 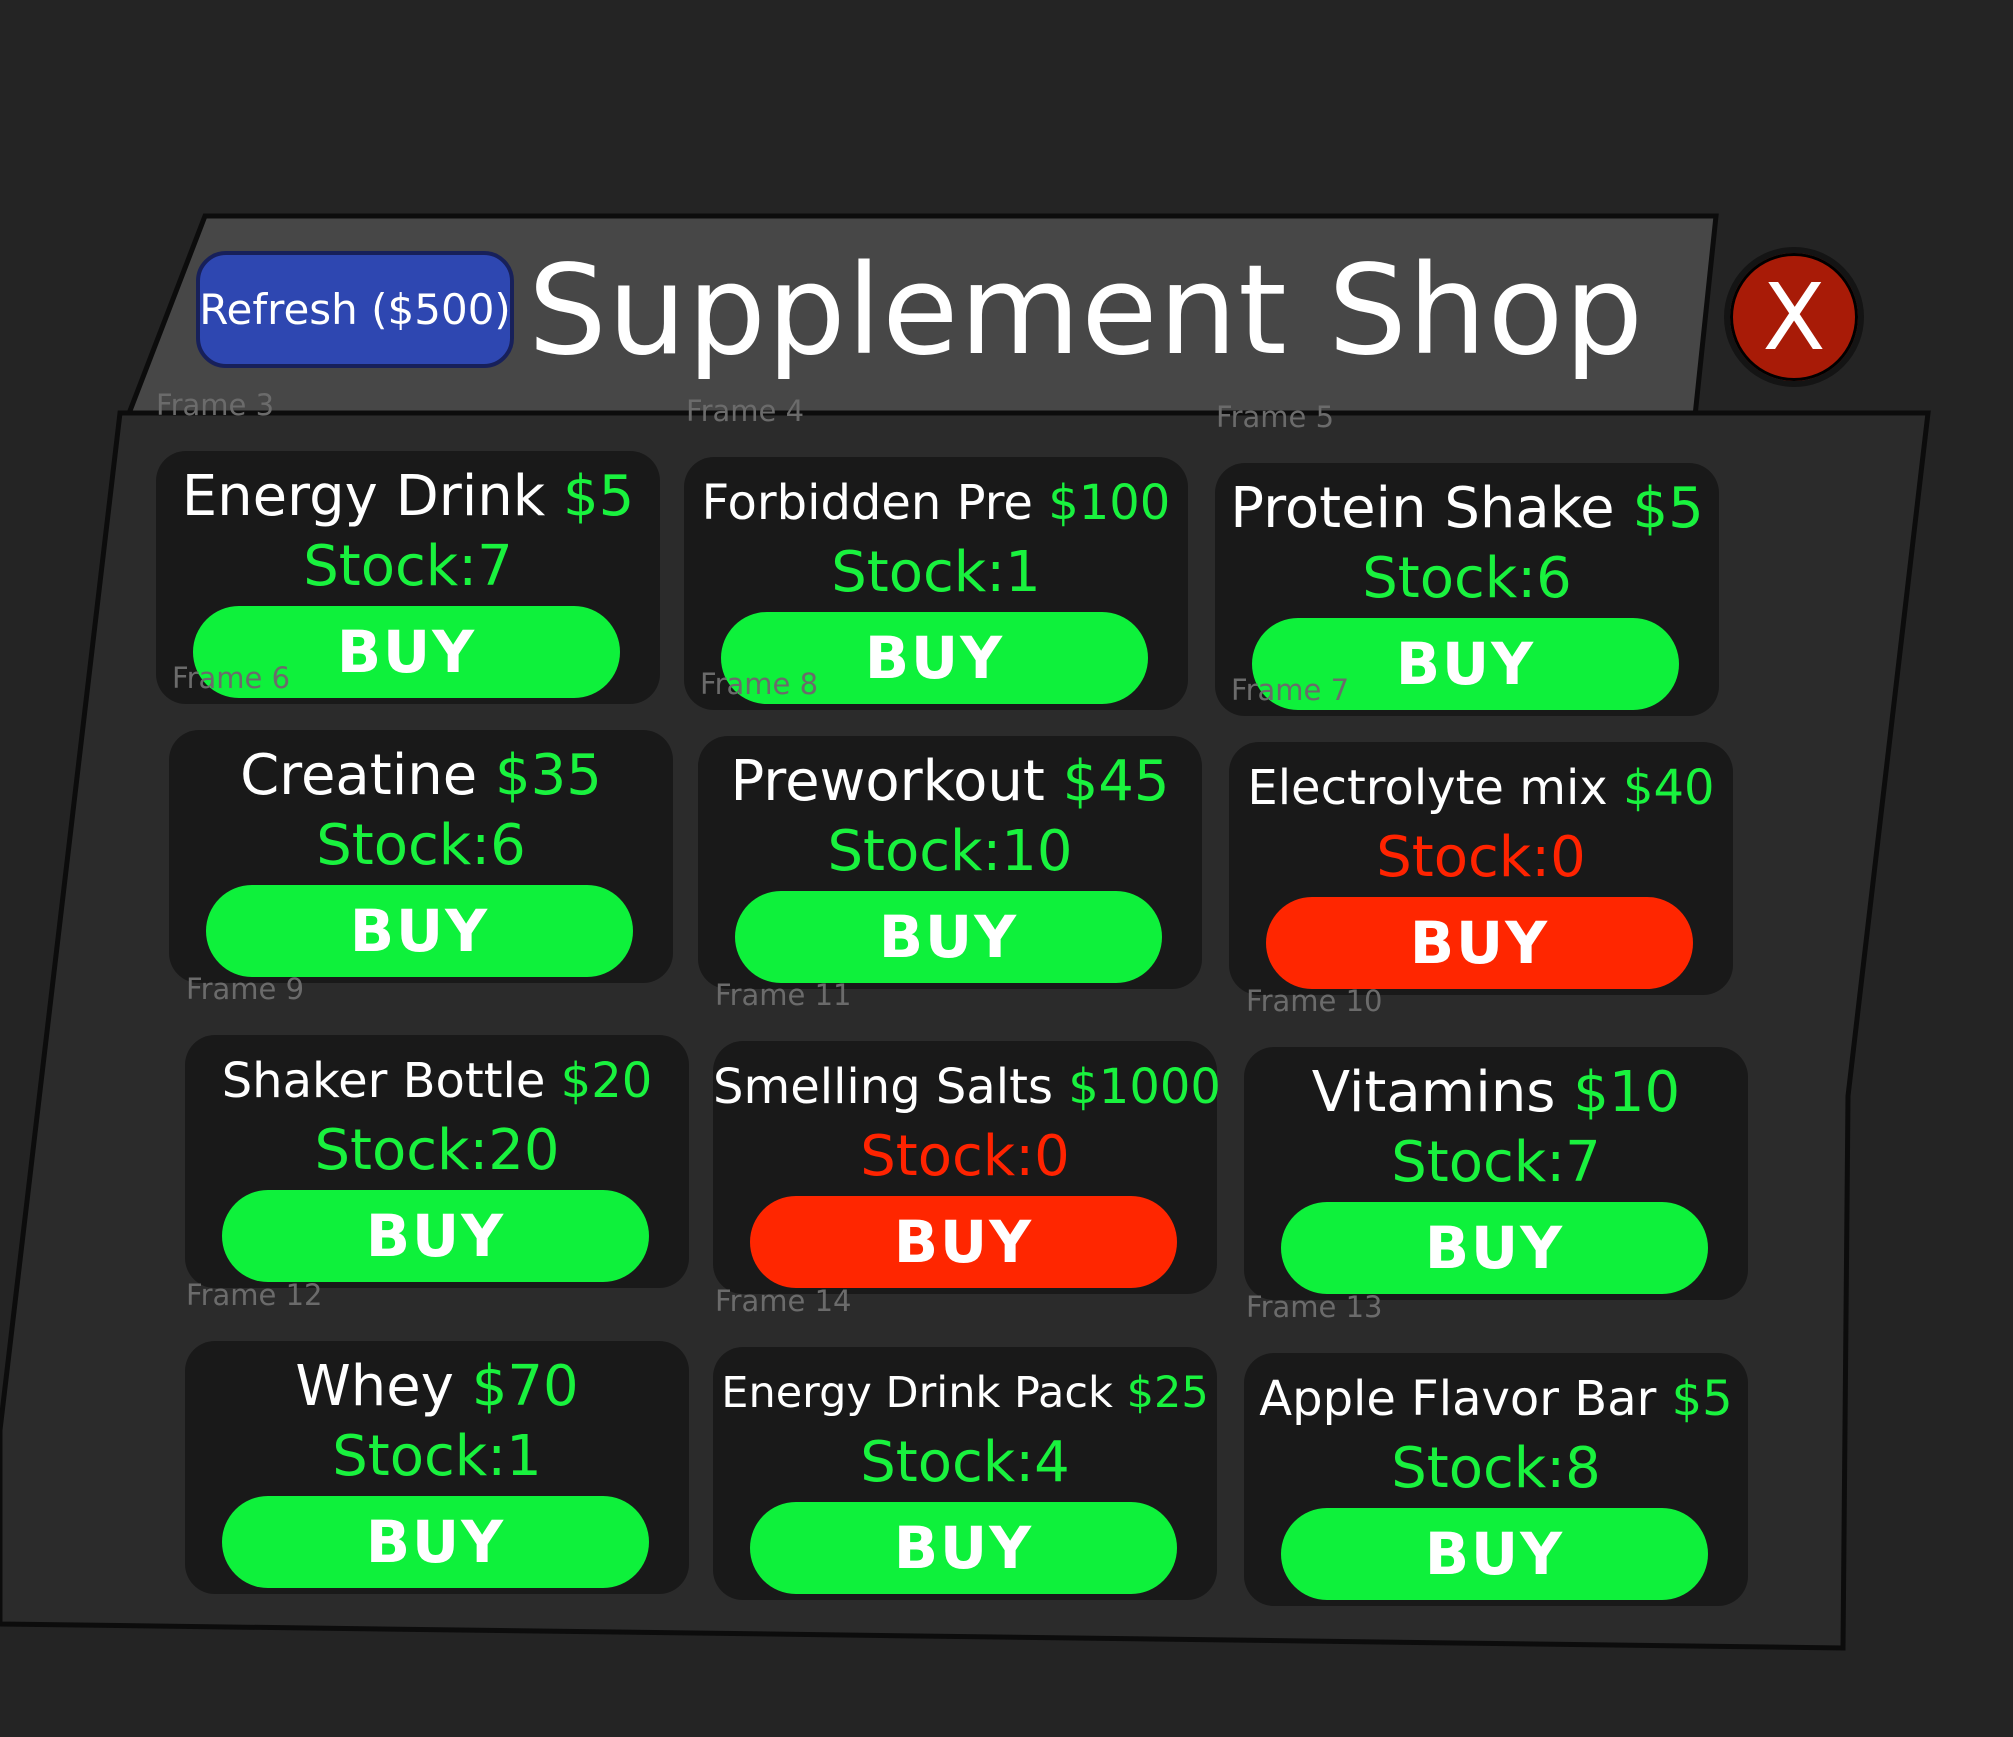 What do you see at coordinates (1314, 1307) in the screenshot?
I see `frame-label: Frame 13` at bounding box center [1314, 1307].